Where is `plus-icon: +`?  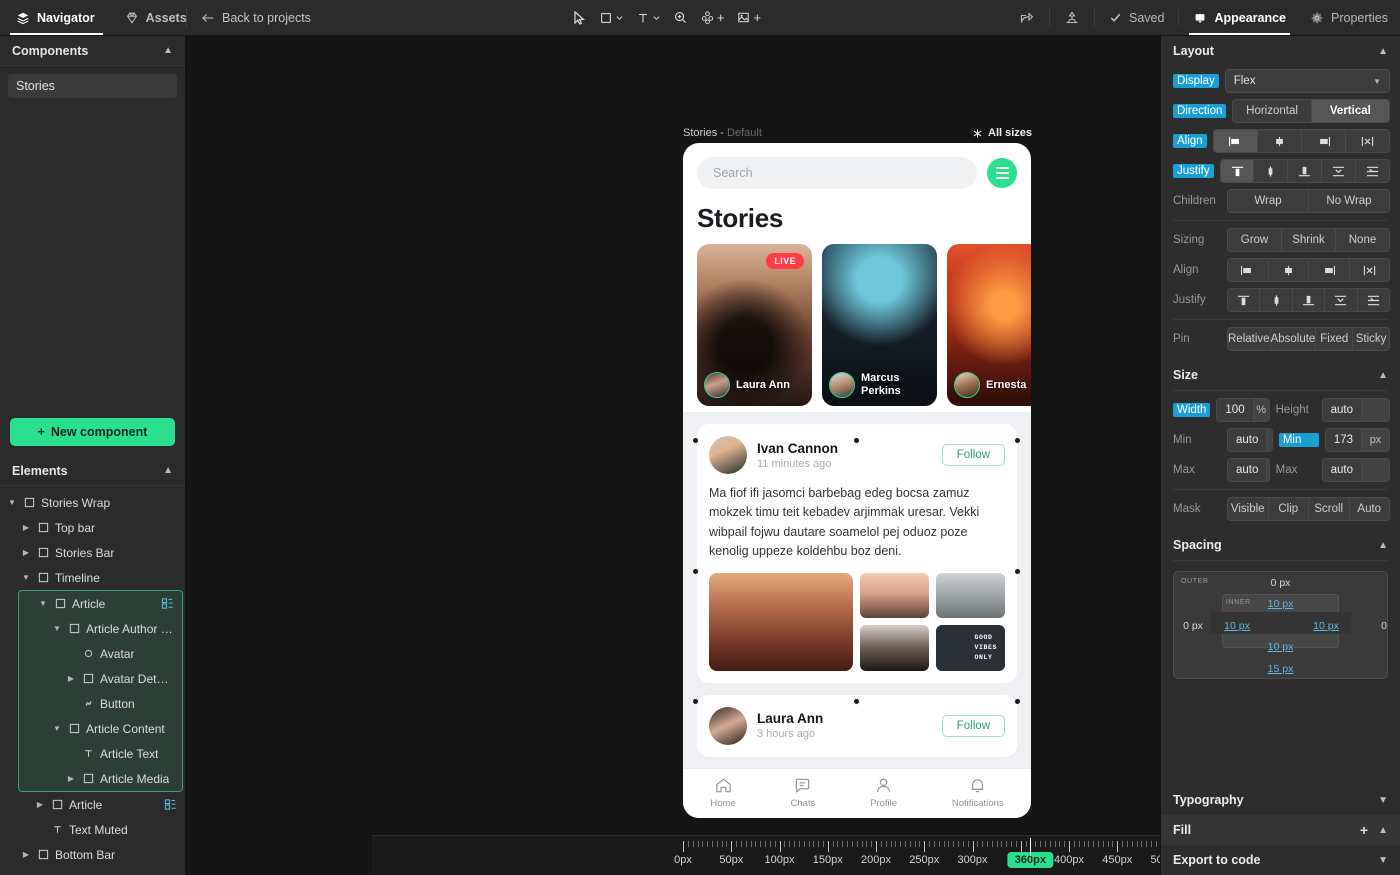
plus-icon: + is located at coordinates (1364, 830).